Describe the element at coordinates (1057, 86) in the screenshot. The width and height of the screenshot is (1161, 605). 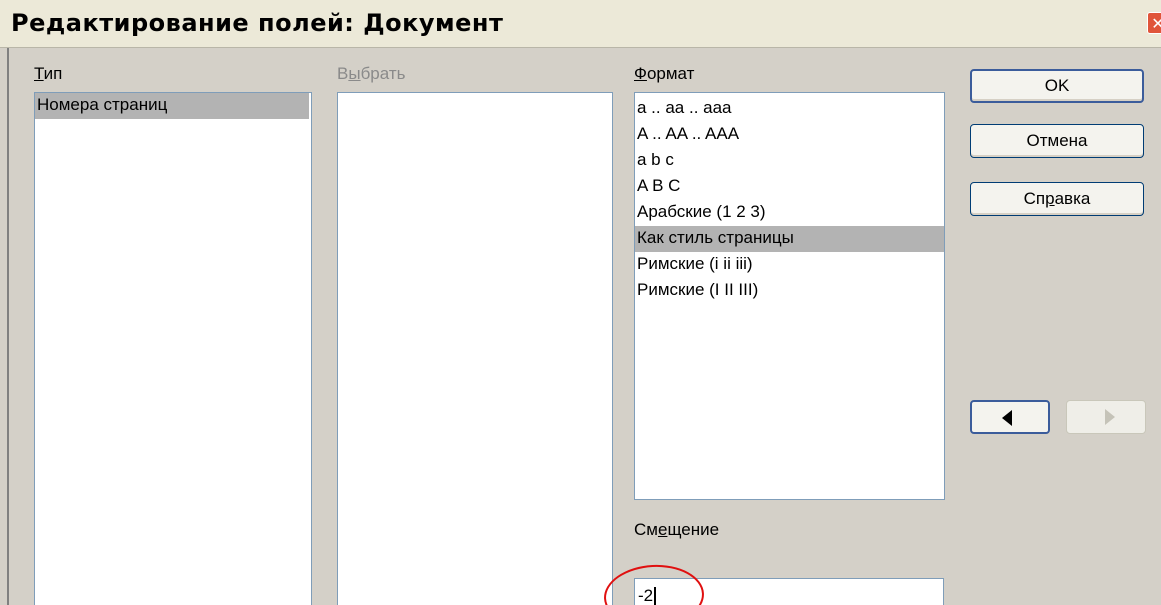
I see `ok-button: OK` at that location.